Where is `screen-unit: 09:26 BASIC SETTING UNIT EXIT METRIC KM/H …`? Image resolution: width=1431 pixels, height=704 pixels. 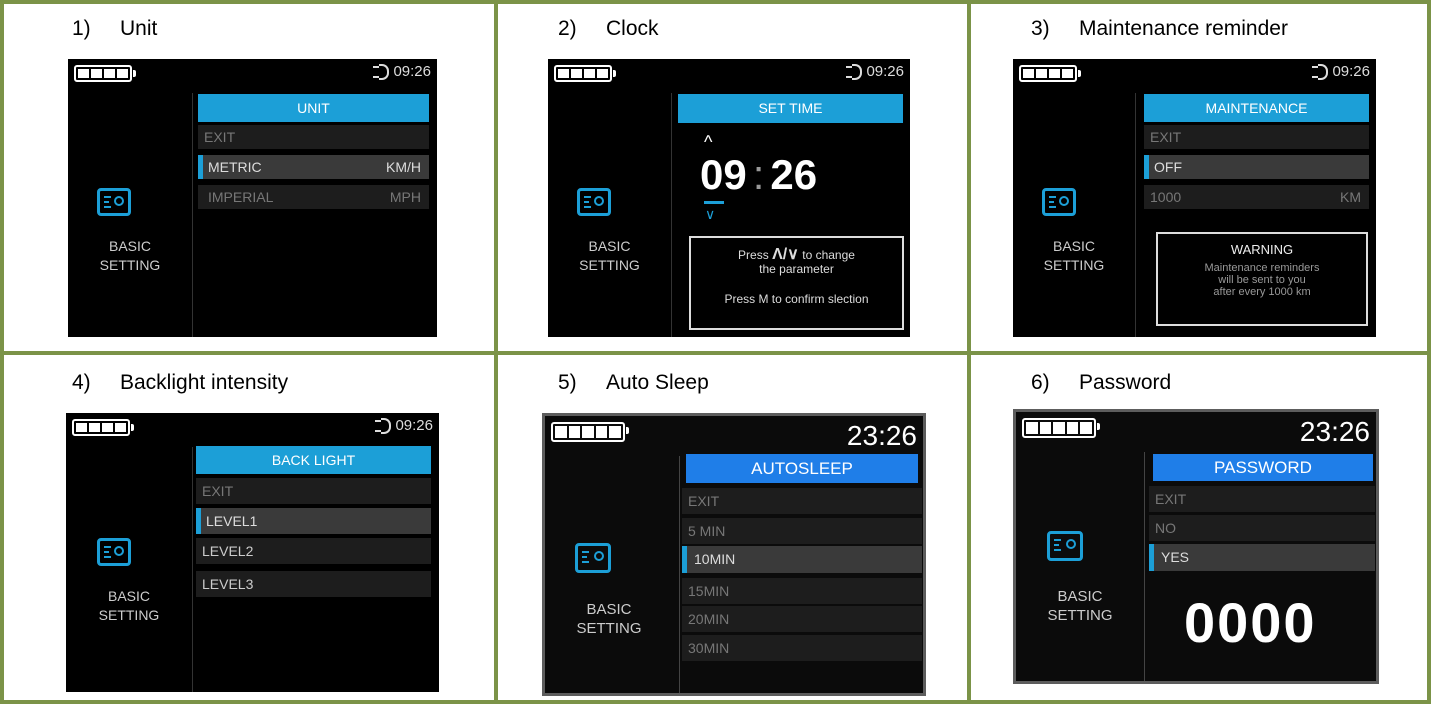
screen-unit: 09:26 BASIC SETTING UNIT EXIT METRIC KM/H … is located at coordinates (252, 198).